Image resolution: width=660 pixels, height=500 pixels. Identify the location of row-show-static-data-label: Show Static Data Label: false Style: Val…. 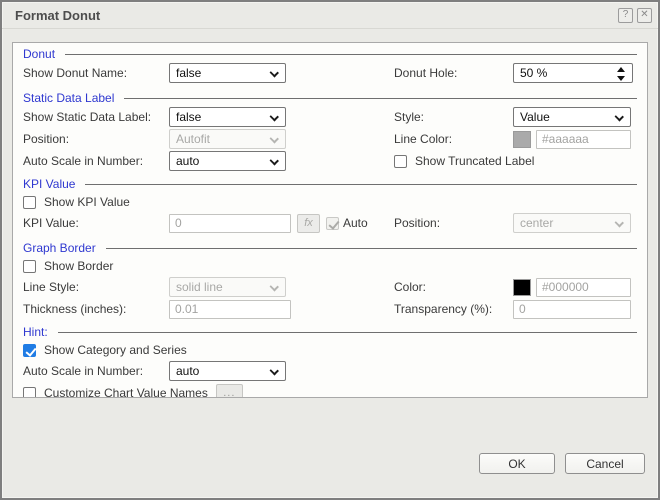
(330, 117).